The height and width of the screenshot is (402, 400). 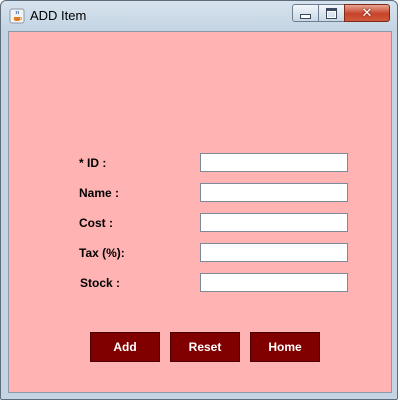 I want to click on home-button: Home, so click(x=285, y=347).